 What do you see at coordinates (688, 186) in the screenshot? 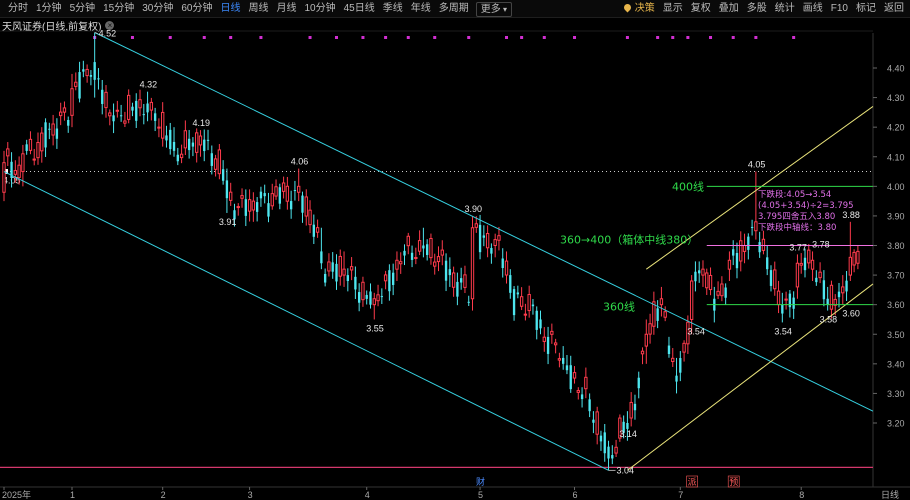
I see `level-label-400: 400线` at bounding box center [688, 186].